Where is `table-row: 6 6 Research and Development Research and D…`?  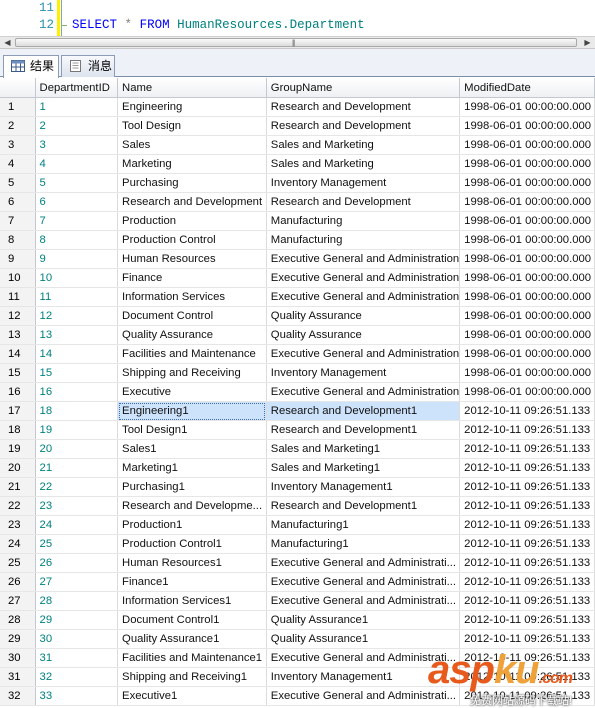
table-row: 6 6 Research and Development Research and D… is located at coordinates (297, 202).